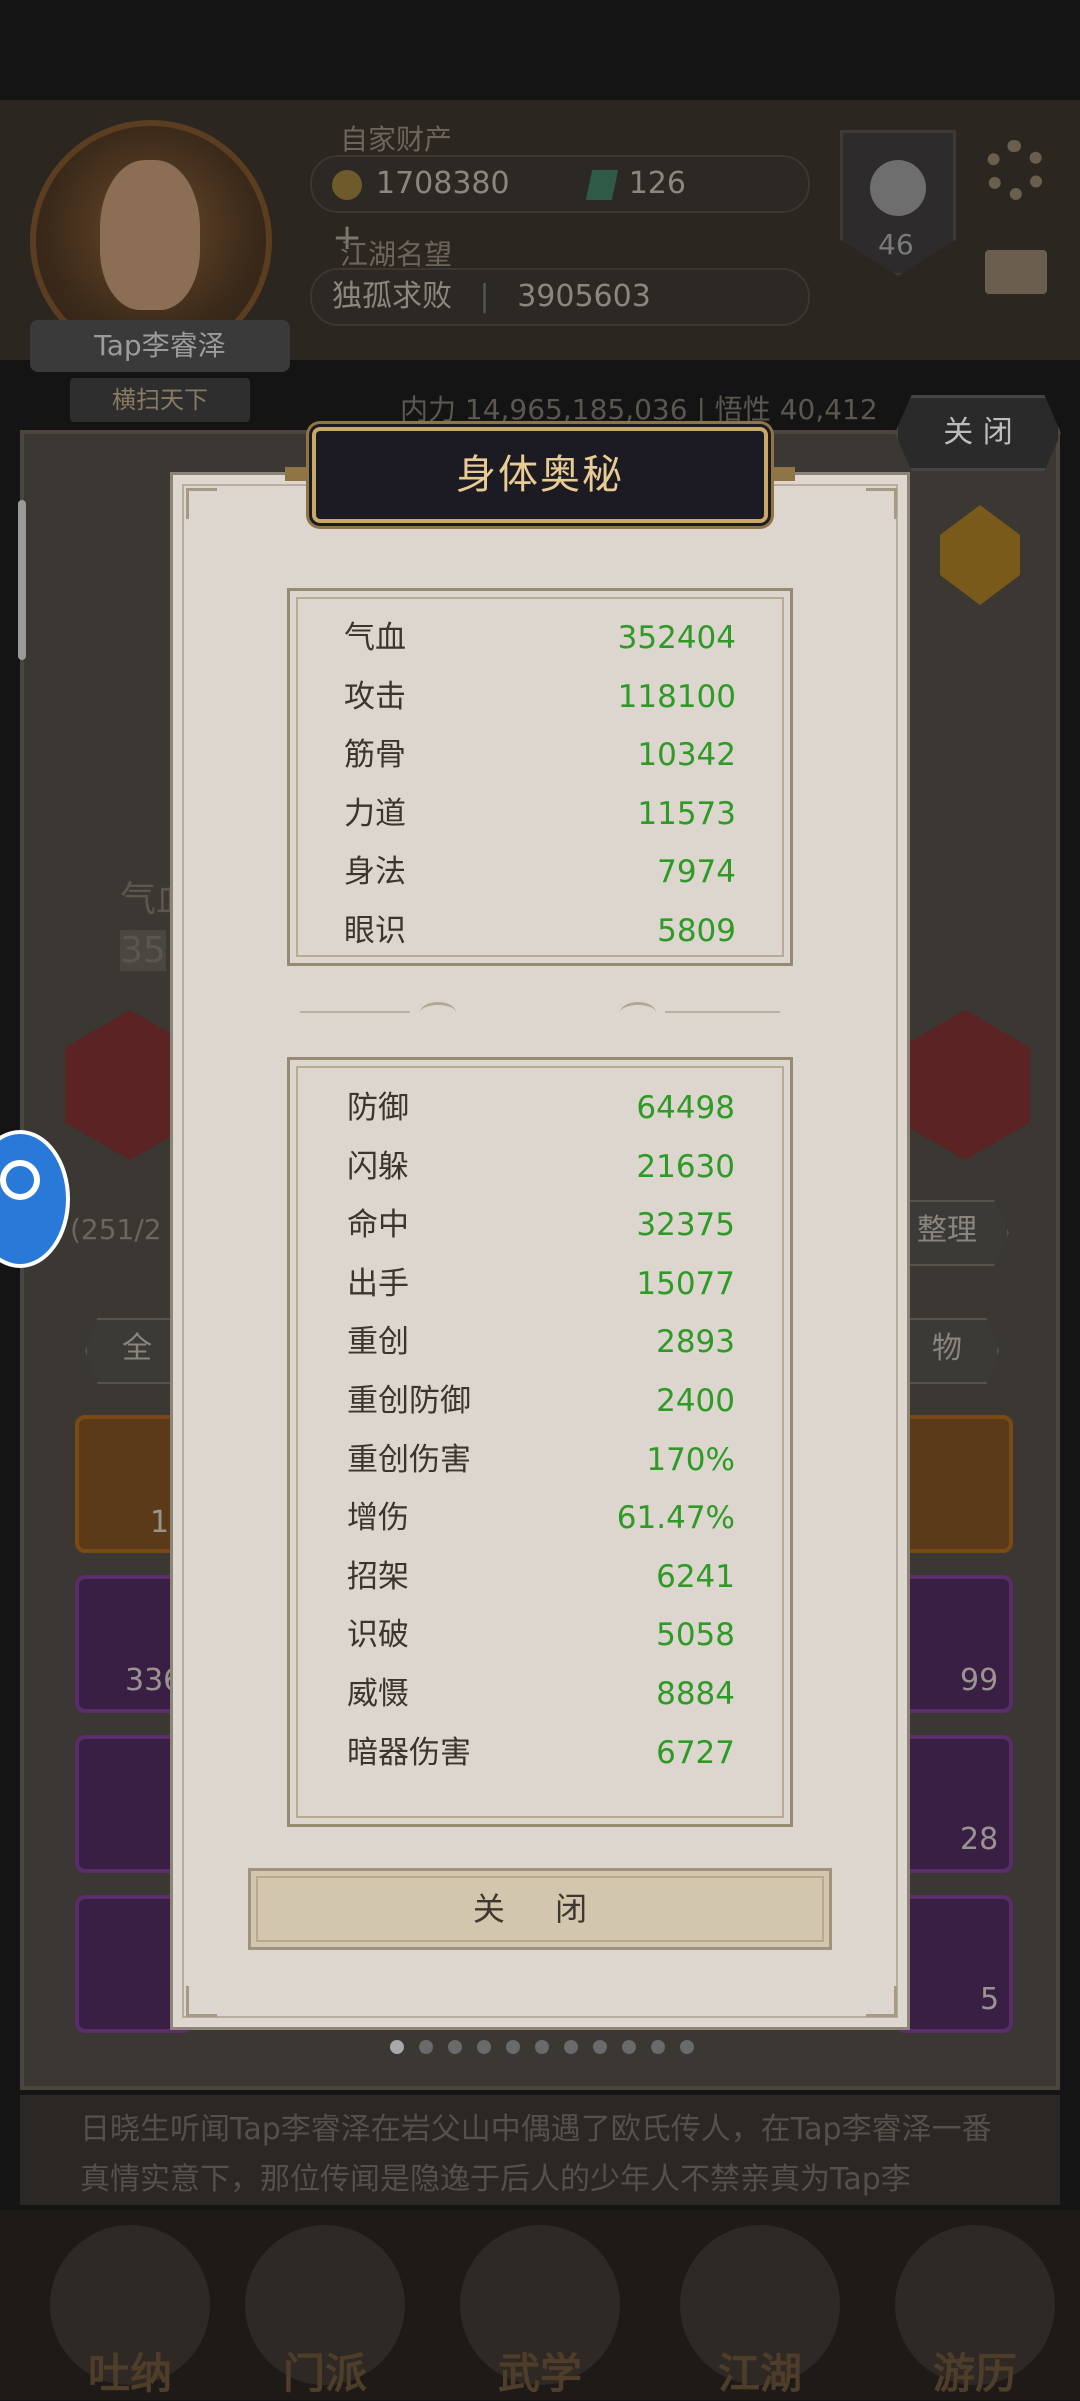  Describe the element at coordinates (695, 1787) in the screenshot. I see `stat-value: 7.8%` at that location.